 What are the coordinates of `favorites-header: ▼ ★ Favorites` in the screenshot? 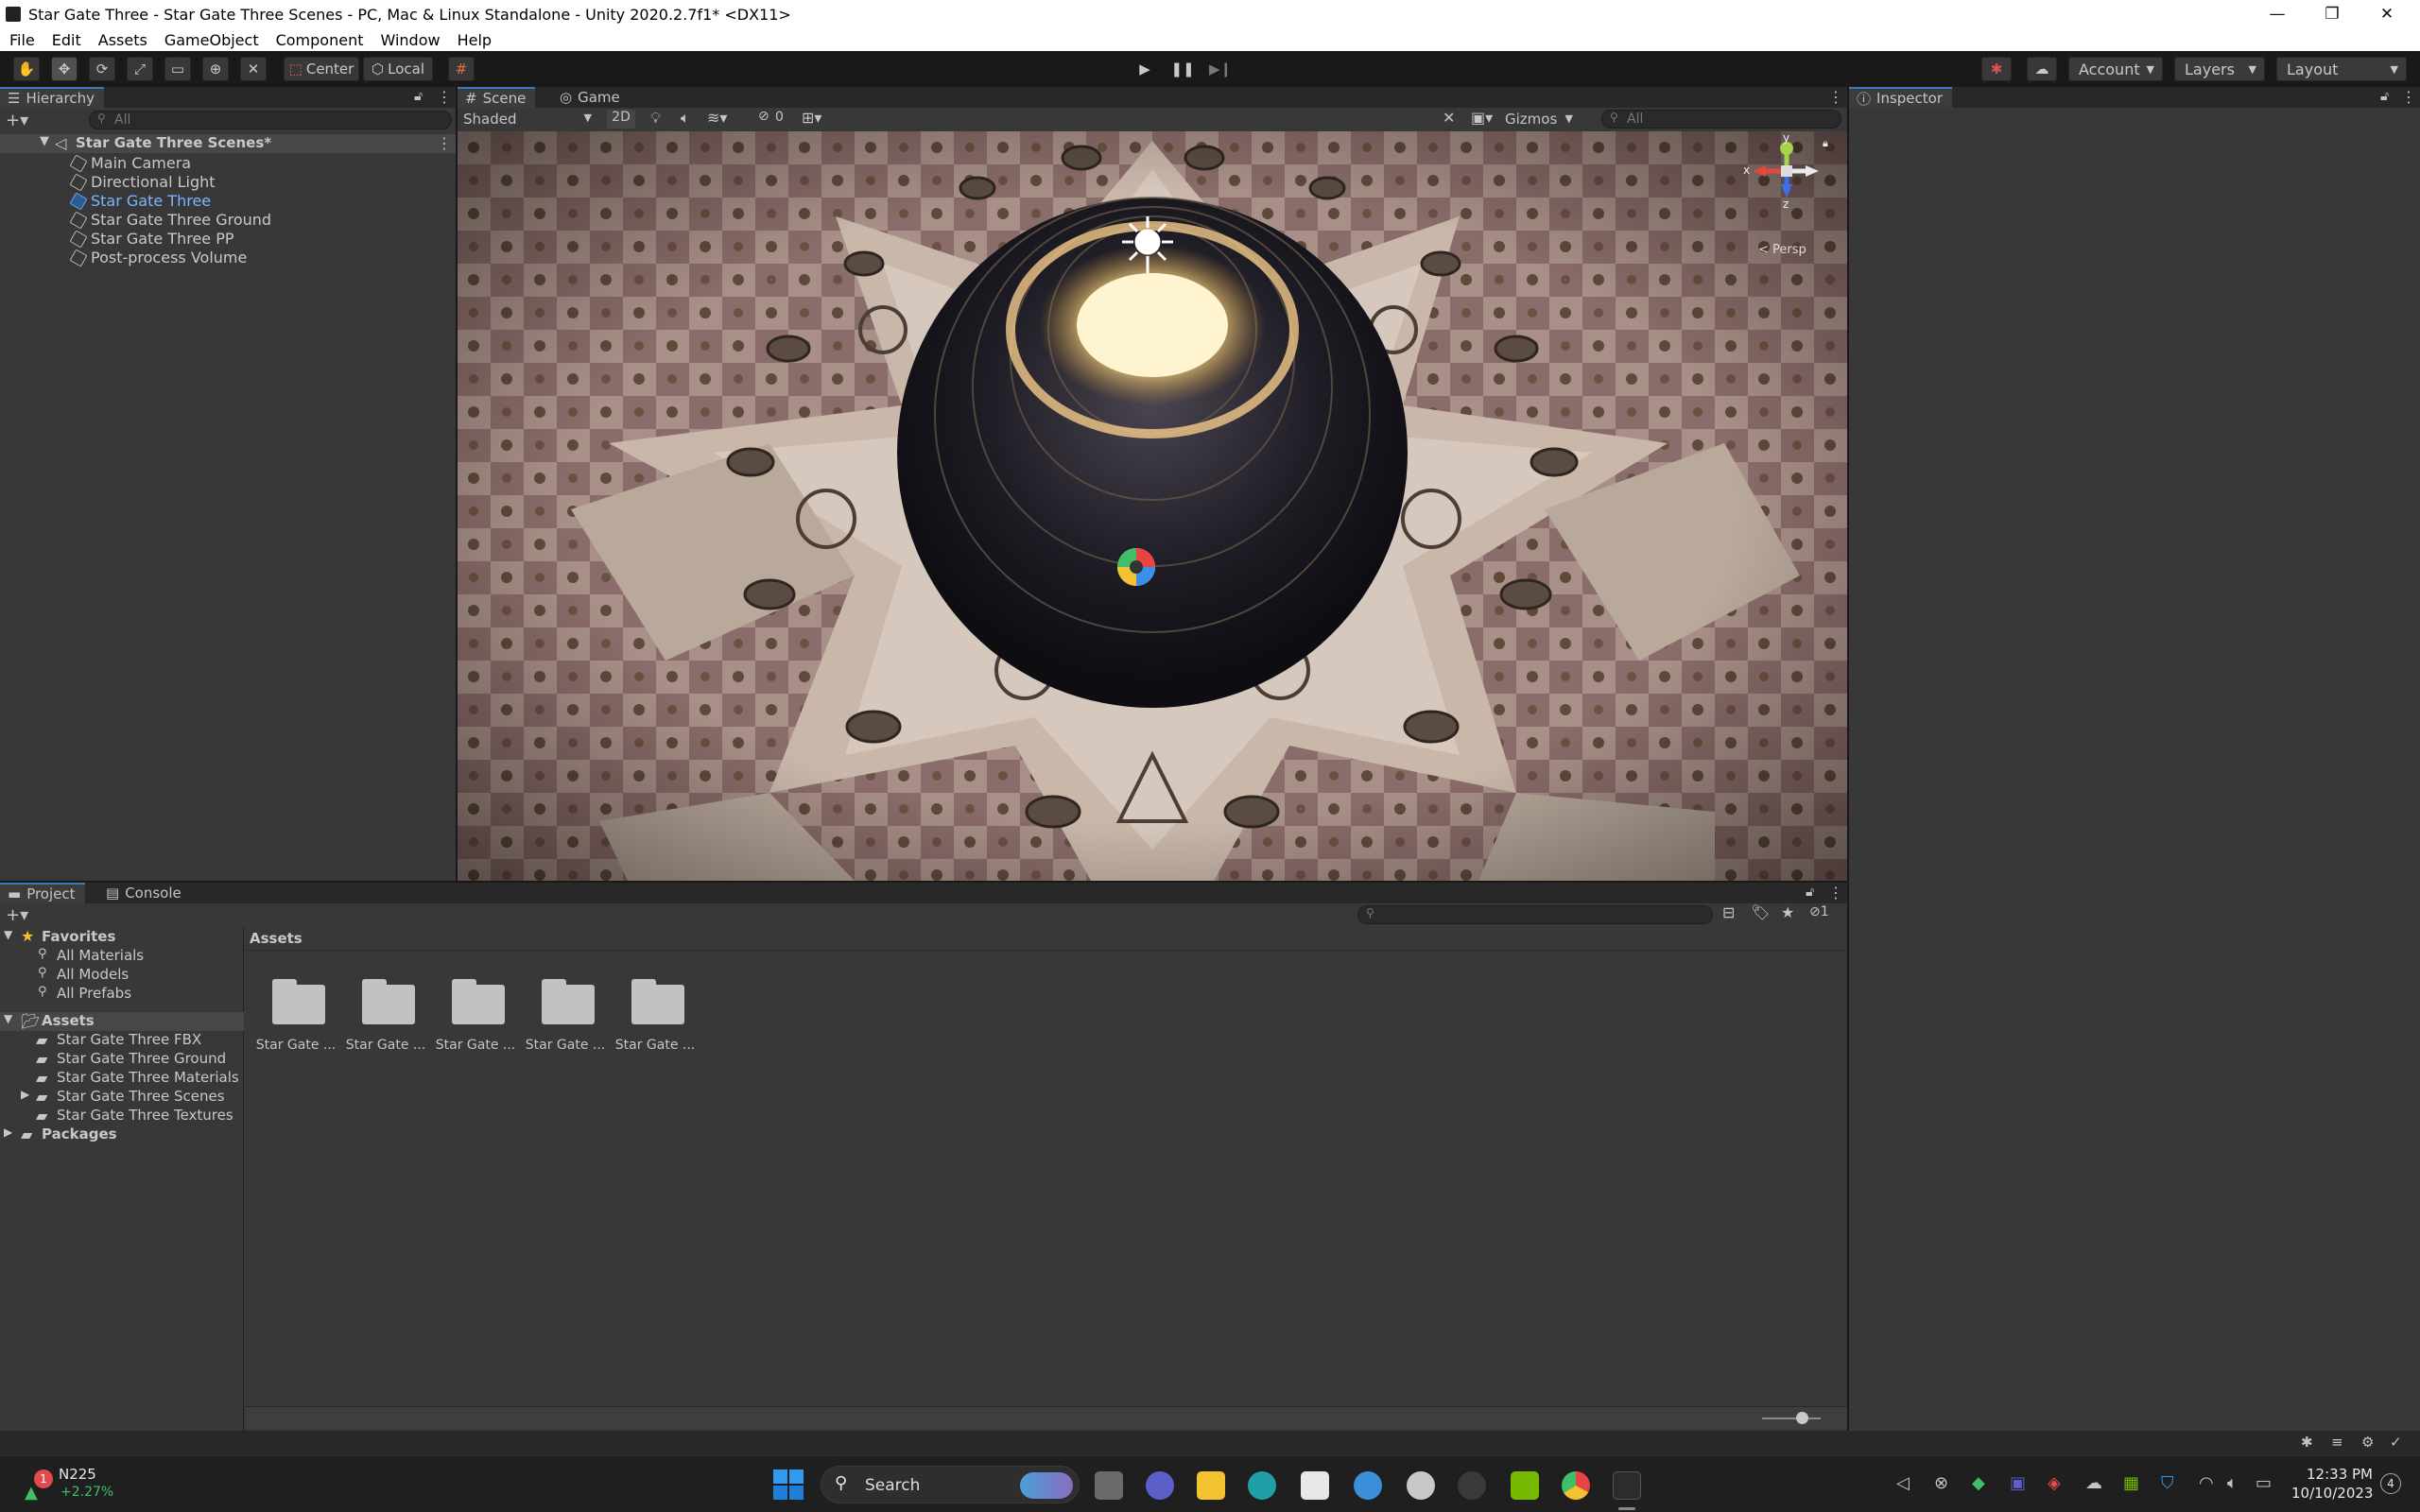 It's located at (122, 937).